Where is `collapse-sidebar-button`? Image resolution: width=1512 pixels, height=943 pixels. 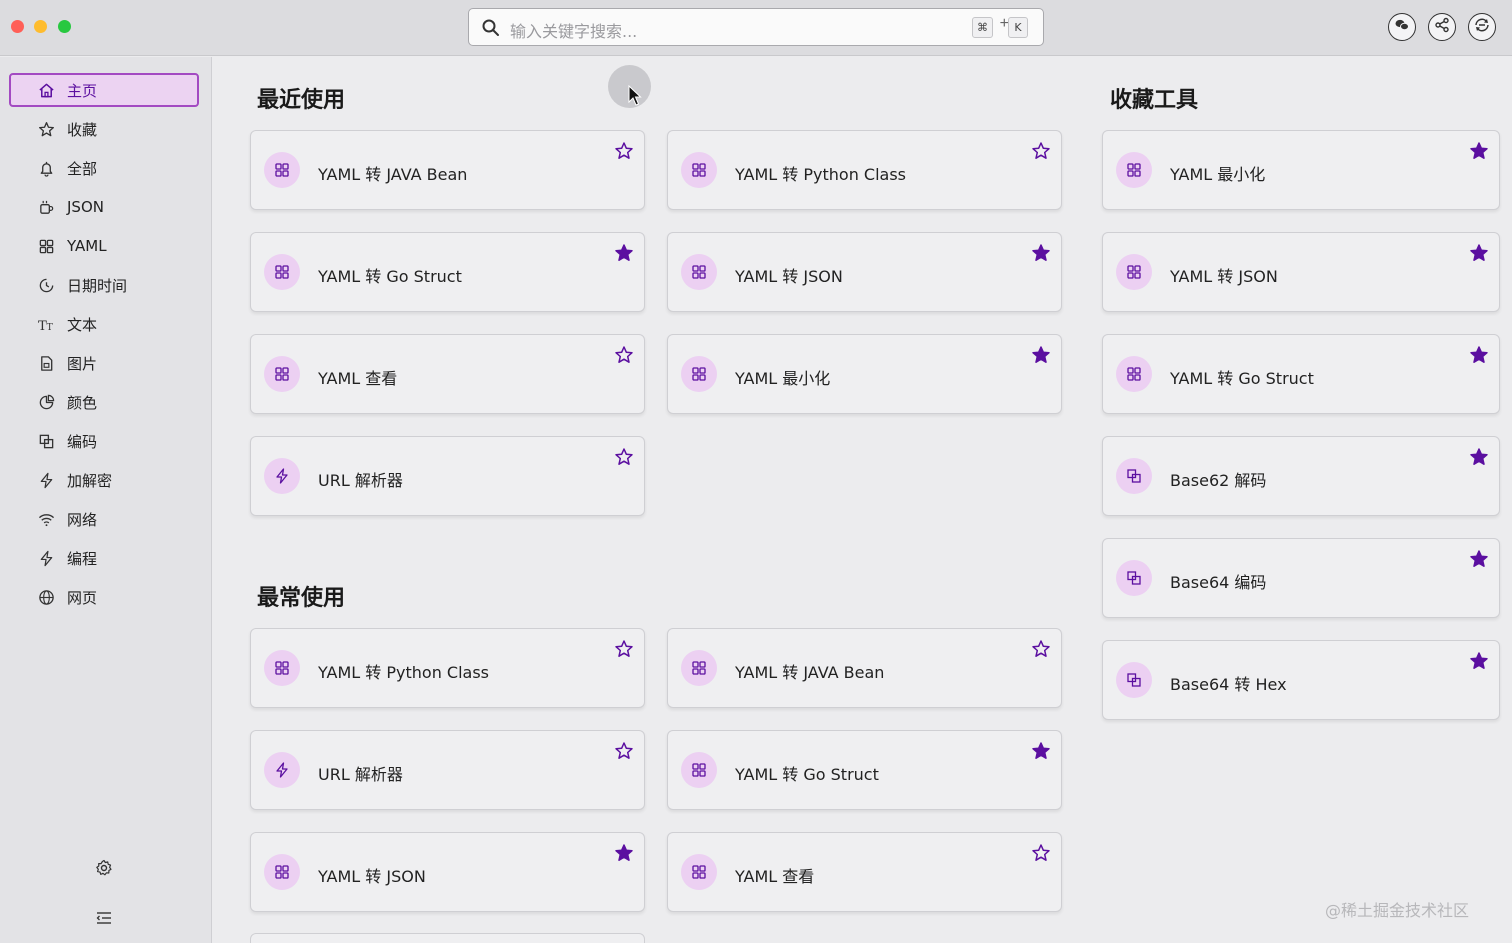 collapse-sidebar-button is located at coordinates (104, 920).